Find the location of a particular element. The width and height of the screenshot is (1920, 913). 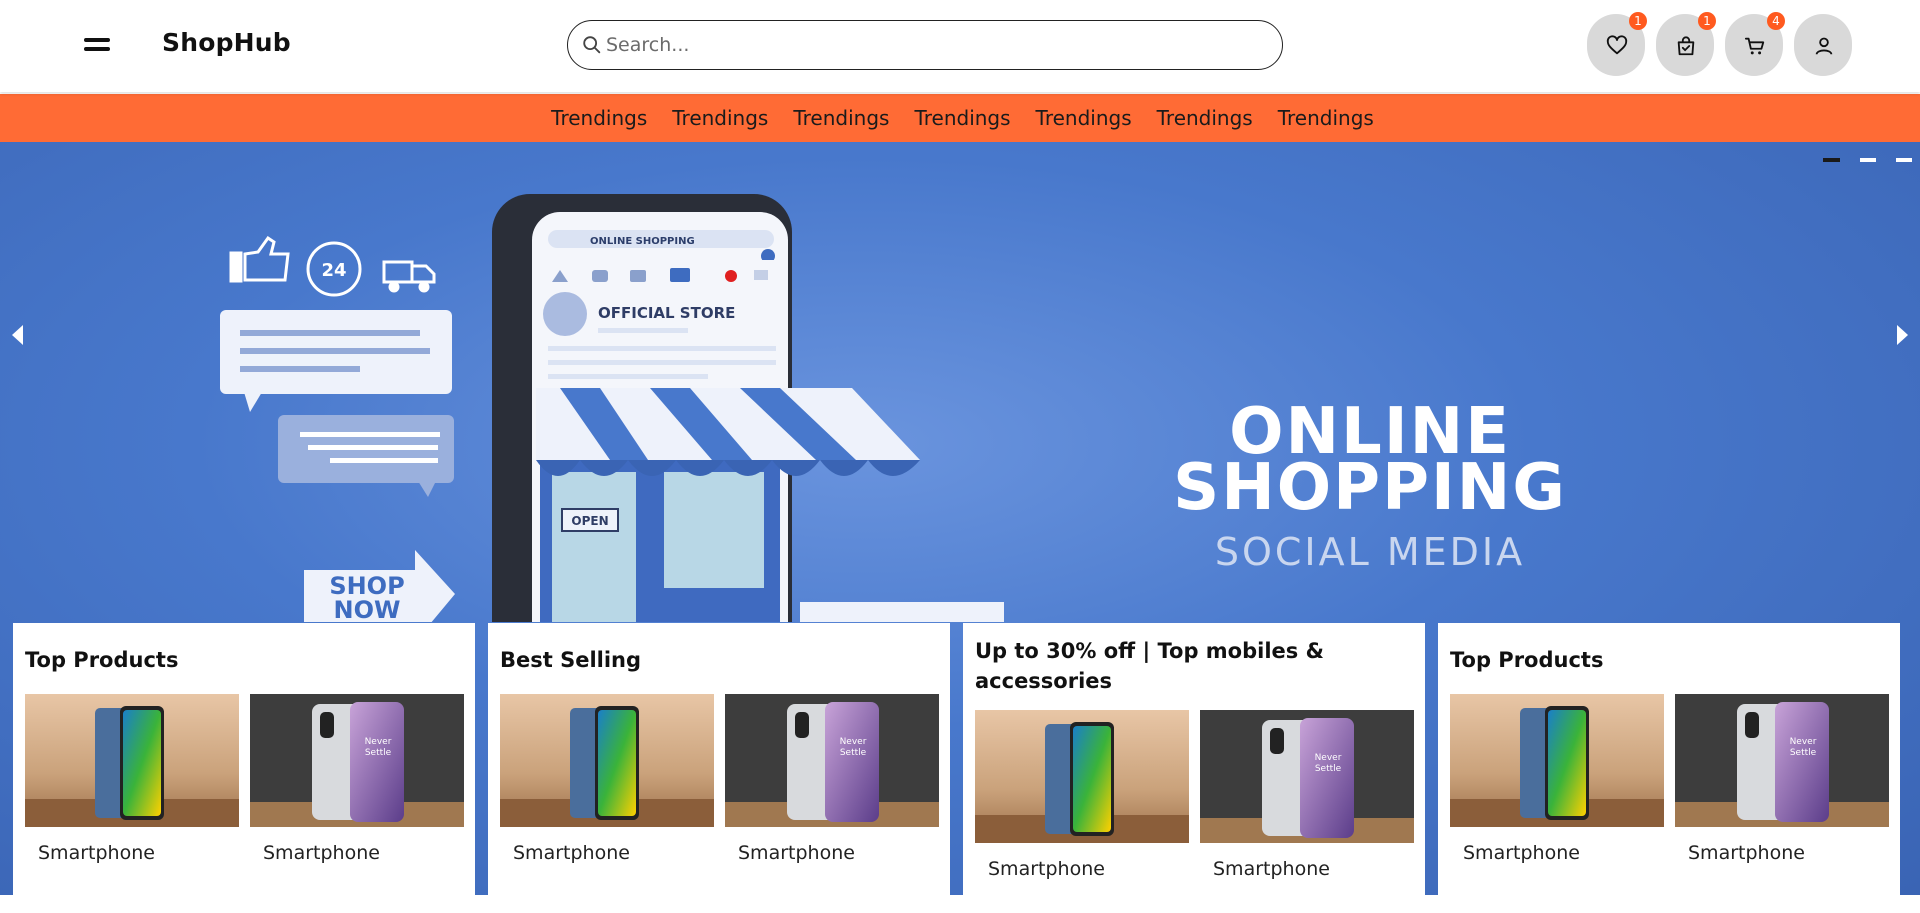

chat-bubble-large is located at coordinates (336, 361).